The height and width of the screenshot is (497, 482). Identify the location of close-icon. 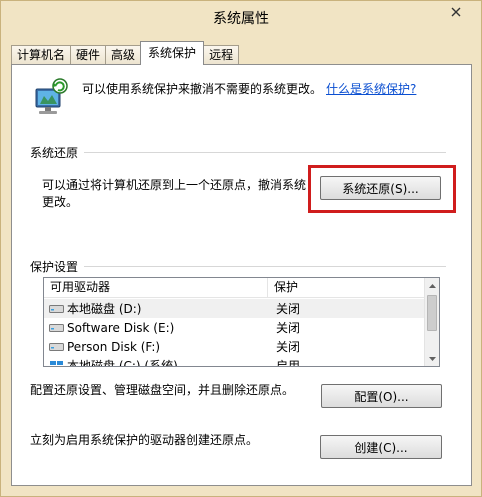
(456, 12).